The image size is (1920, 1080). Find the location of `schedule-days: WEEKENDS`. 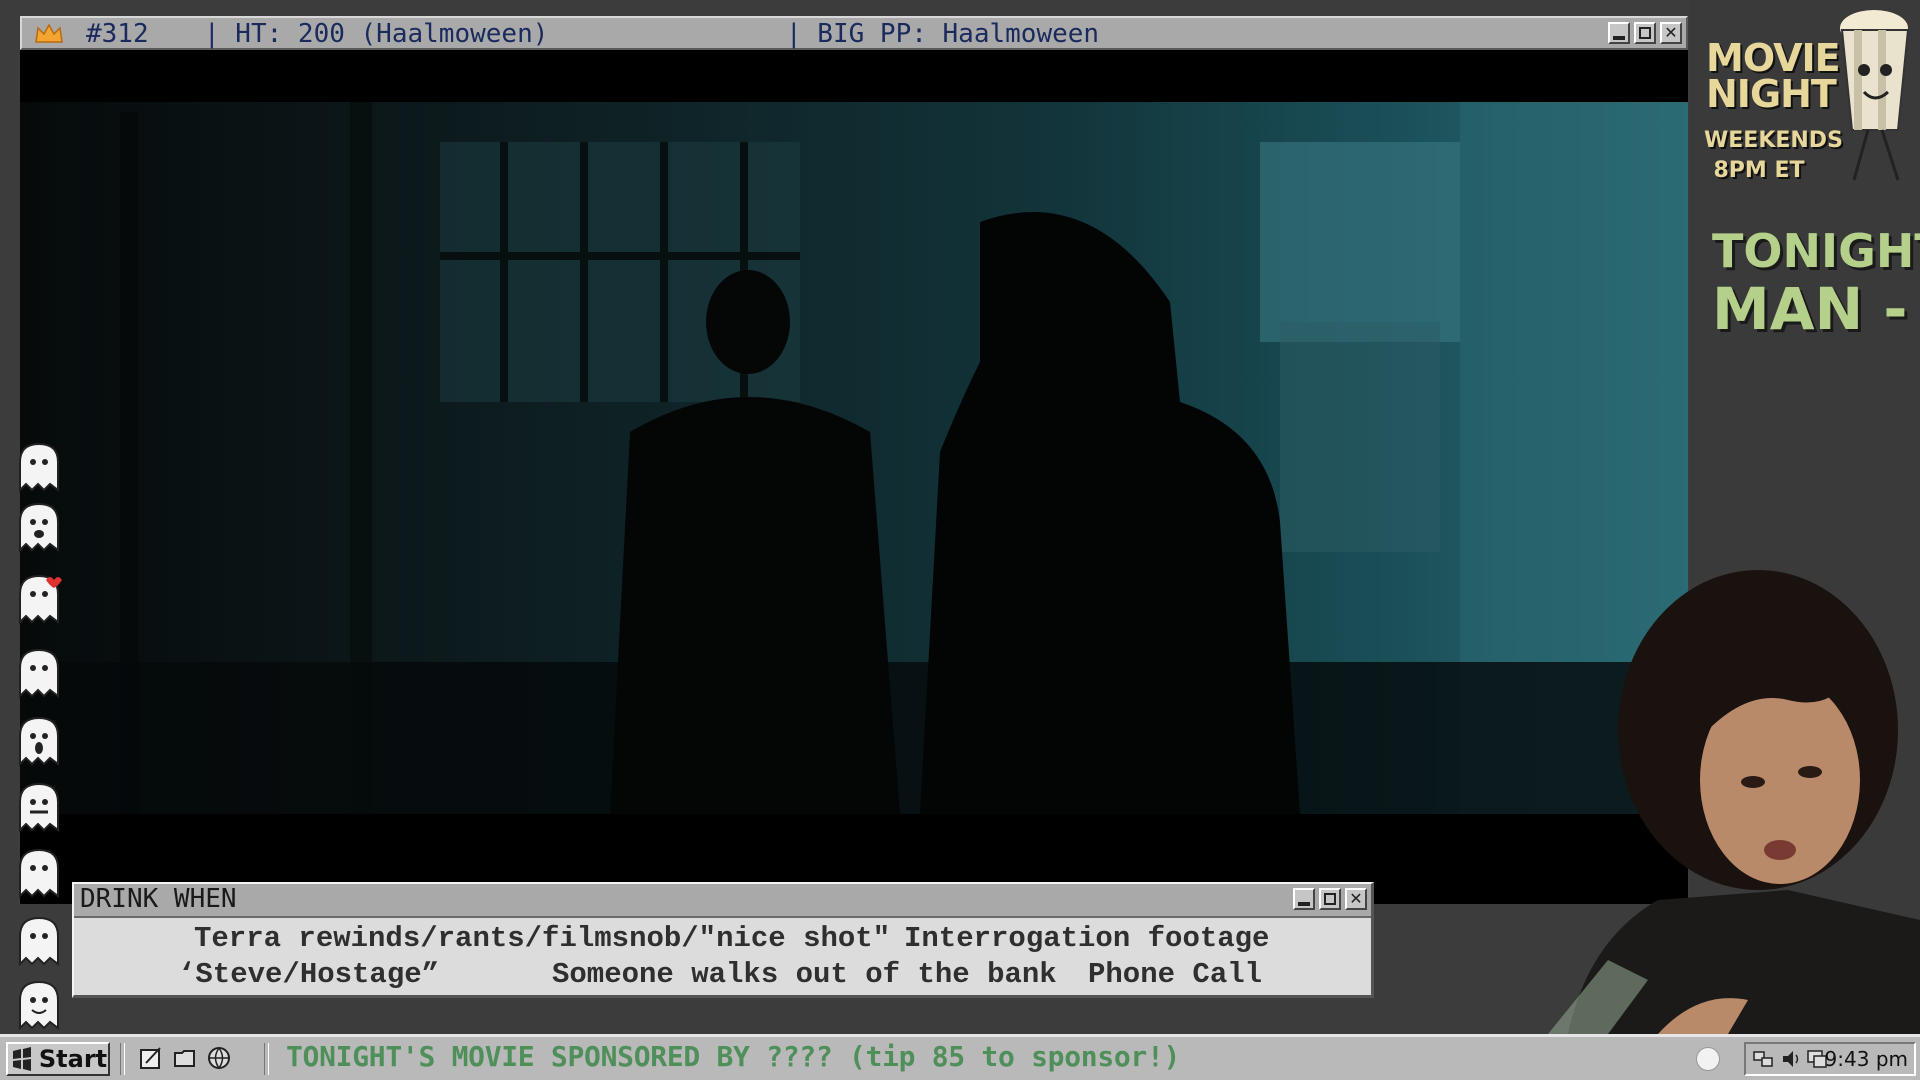

schedule-days: WEEKENDS is located at coordinates (1773, 140).